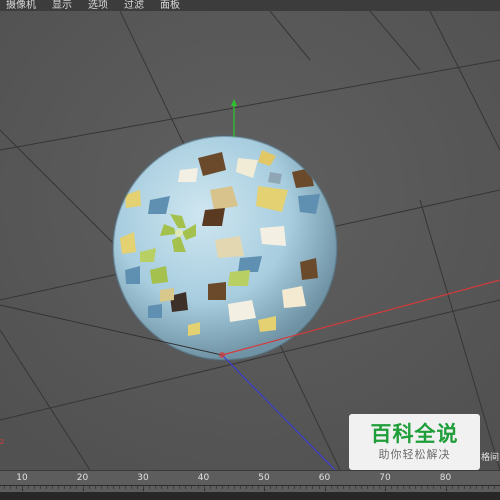 The width and height of the screenshot is (500, 500). I want to click on menu-camera: 摄像机, so click(22, 5).